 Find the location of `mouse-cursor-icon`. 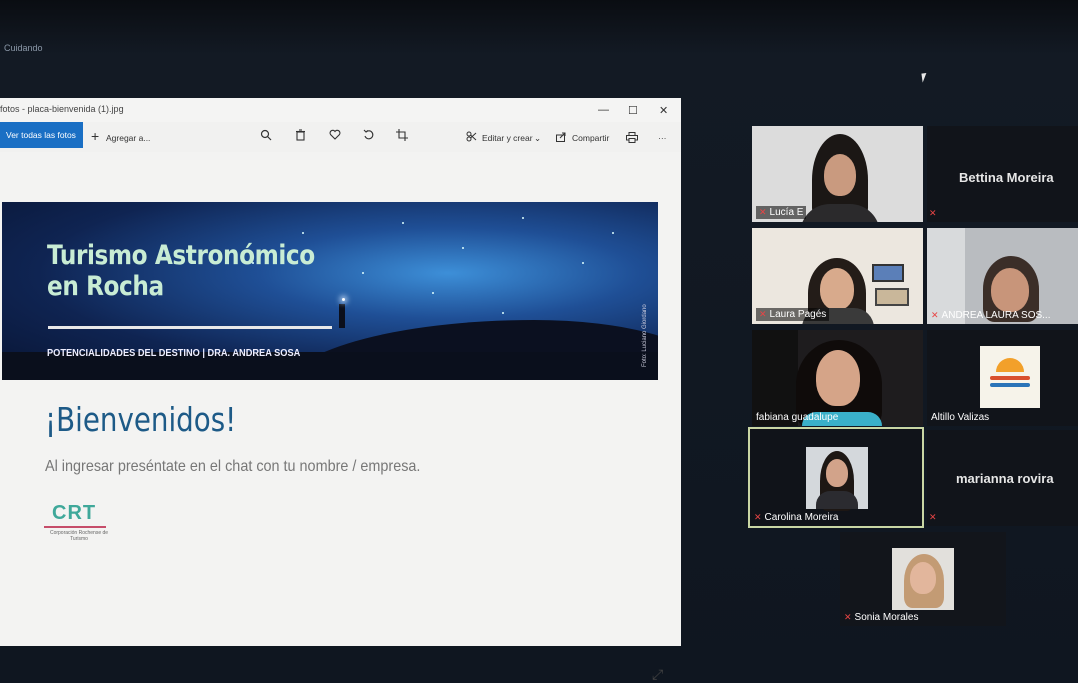

mouse-cursor-icon is located at coordinates (926, 77).